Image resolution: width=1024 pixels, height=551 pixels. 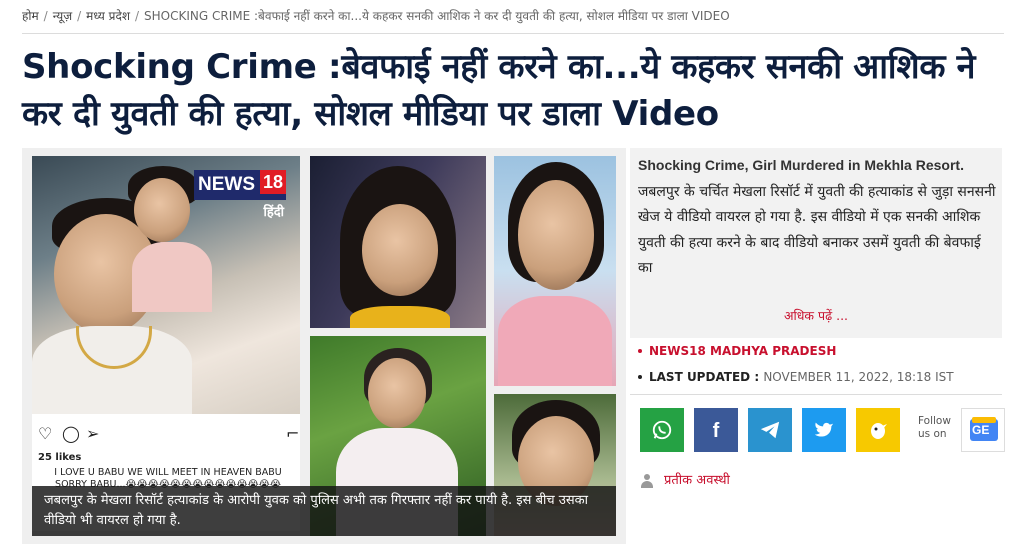 I want to click on send-icon: ➢, so click(x=92, y=433).